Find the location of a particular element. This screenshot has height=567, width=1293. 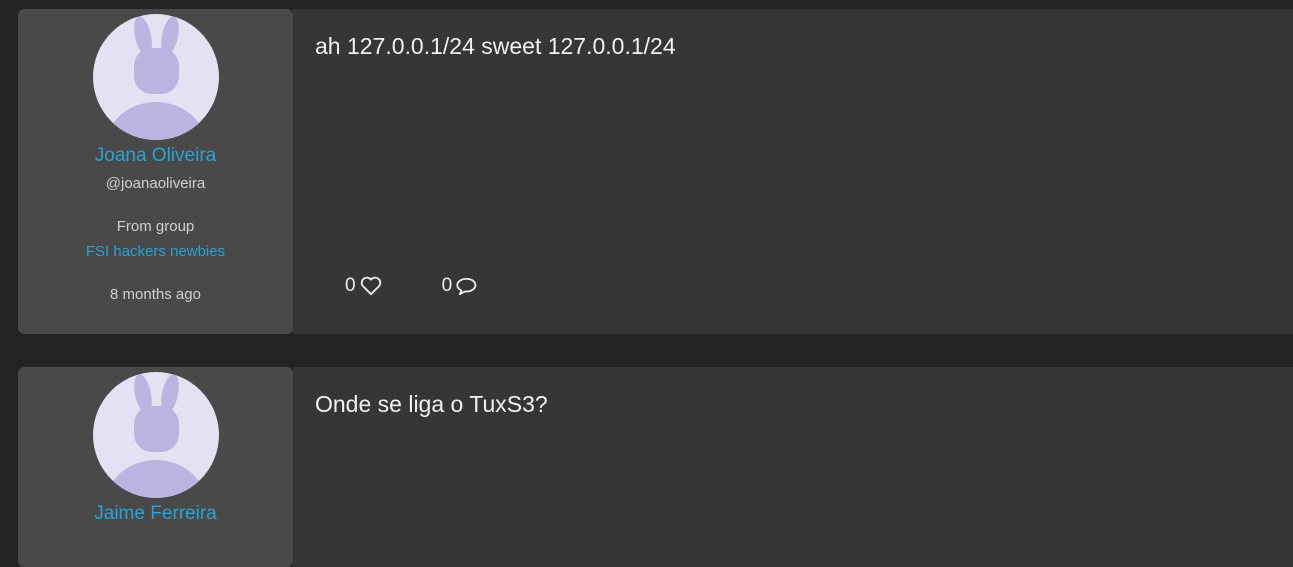

post-author-panel: Jaime Ferreira is located at coordinates (155, 467).